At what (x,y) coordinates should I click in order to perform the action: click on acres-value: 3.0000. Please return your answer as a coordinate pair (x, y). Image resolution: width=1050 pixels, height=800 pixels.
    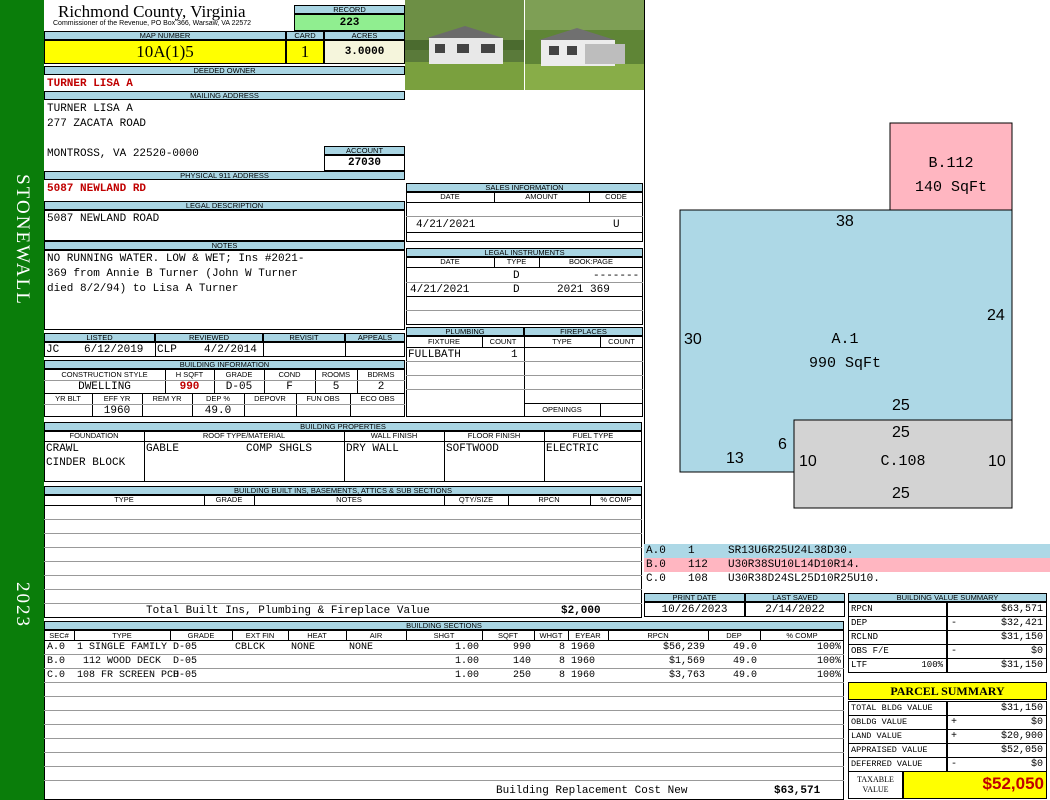
    Looking at the image, I should click on (364, 52).